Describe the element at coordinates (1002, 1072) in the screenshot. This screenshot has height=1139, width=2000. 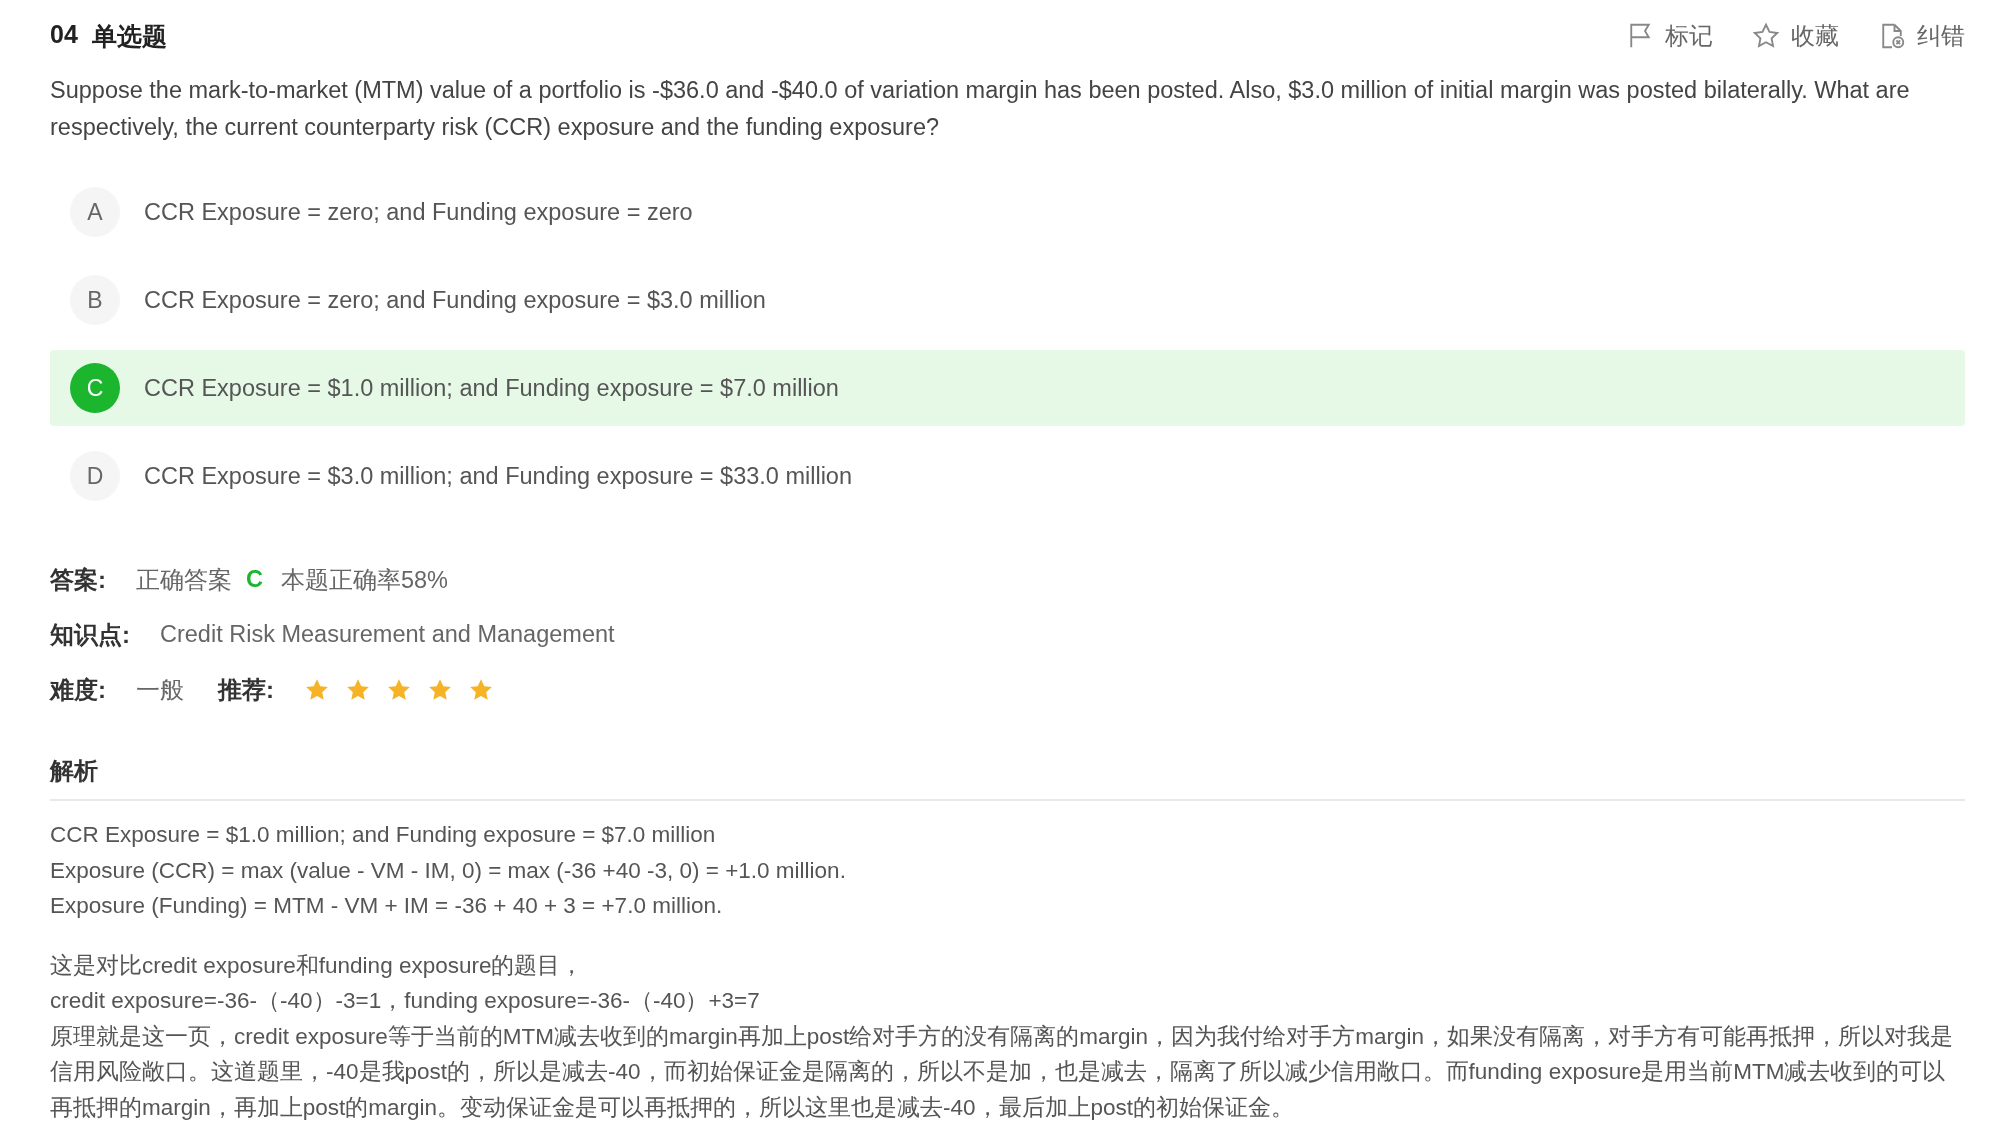
I see `analysis-note: 原理就是这一页，credit exposure等于当前的MTM减去收到的margin再加上post给对手方的没有隔离的margin，因为我付给对手方margin，如果没有隔离，对手方有可能再抵押，所以对我是信用风险敞口。这道题里，-40是我post的，所以是减去-40，而初始保证金是隔离的，所以不是加，也是减去，隔离了所以减少信用敞口。而funding exposure是用当前MTM减去收到的可以再抵押的margin，再加上post的margin。变动保证金是可以再抵押的，所以这里也是减去-40，最后加上post的初始保证金。` at that location.